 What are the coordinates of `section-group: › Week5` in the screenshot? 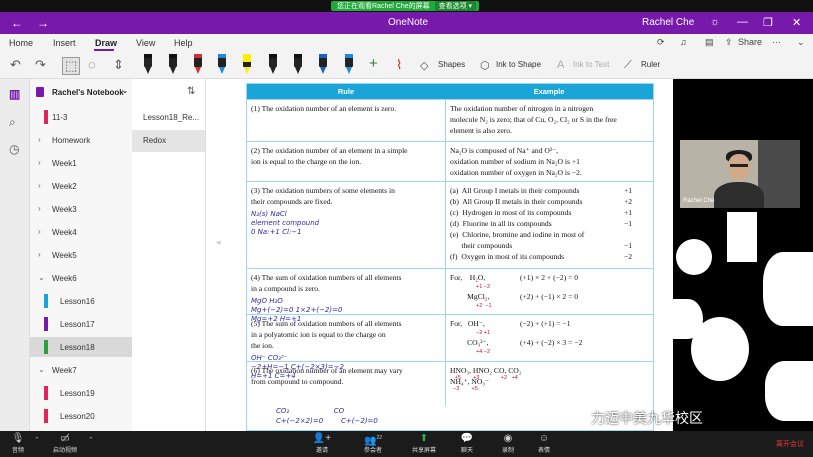 It's located at (81, 255).